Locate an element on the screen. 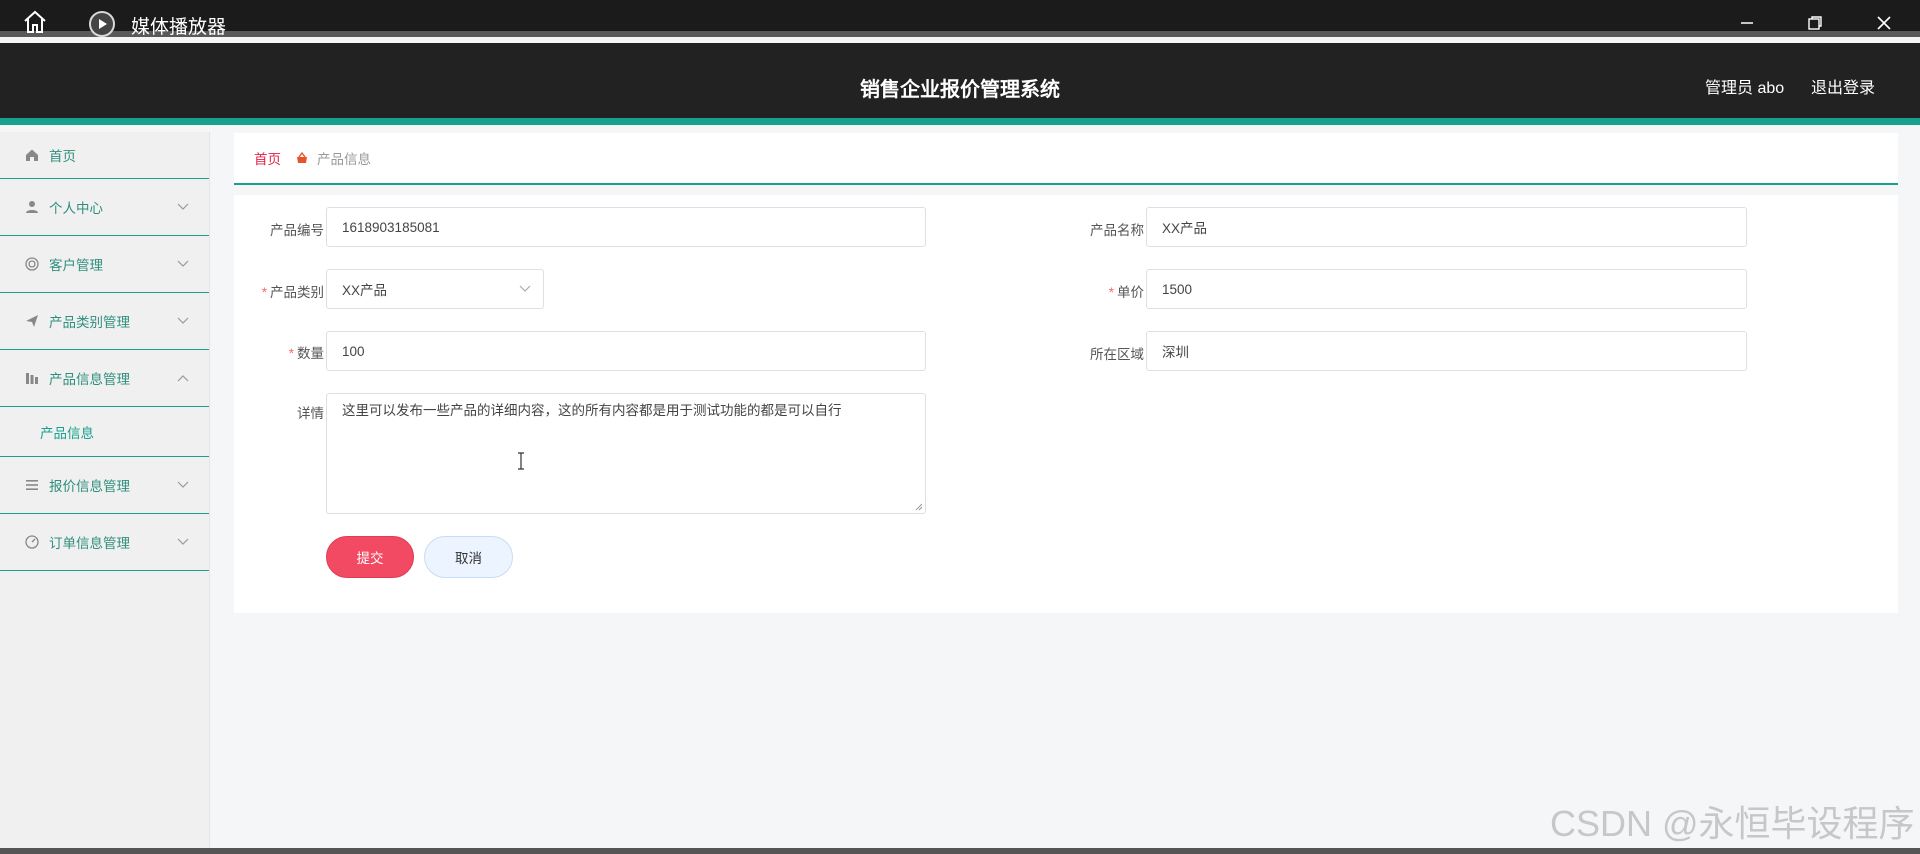 This screenshot has height=854, width=1920. minimize-icon is located at coordinates (1747, 23).